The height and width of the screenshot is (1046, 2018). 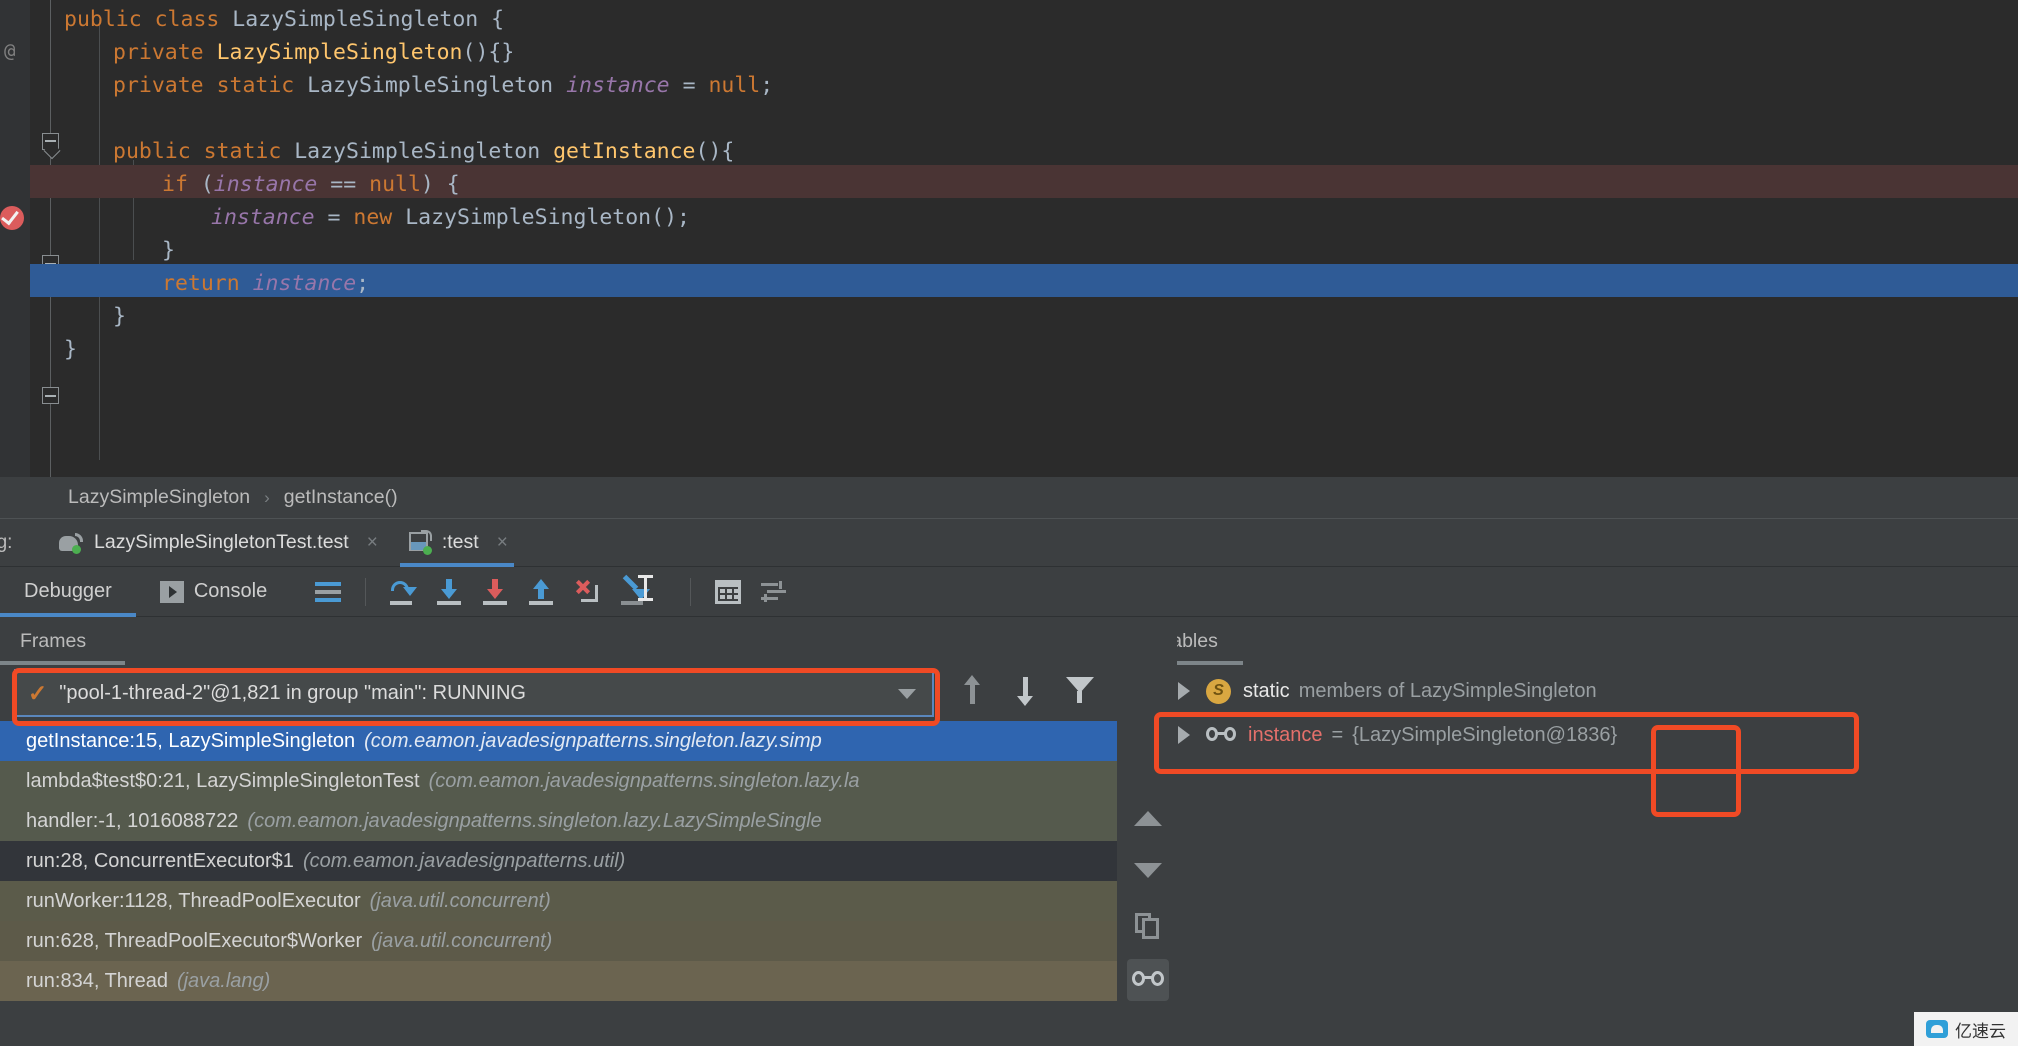 What do you see at coordinates (457, 543) in the screenshot?
I see `debug-tab-test: :test ×` at bounding box center [457, 543].